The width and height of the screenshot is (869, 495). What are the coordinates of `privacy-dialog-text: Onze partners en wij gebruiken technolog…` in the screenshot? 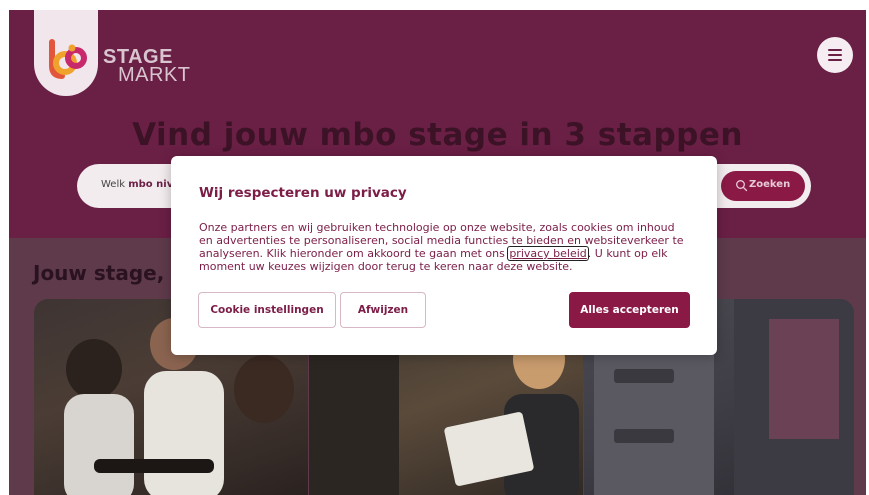 It's located at (444, 247).